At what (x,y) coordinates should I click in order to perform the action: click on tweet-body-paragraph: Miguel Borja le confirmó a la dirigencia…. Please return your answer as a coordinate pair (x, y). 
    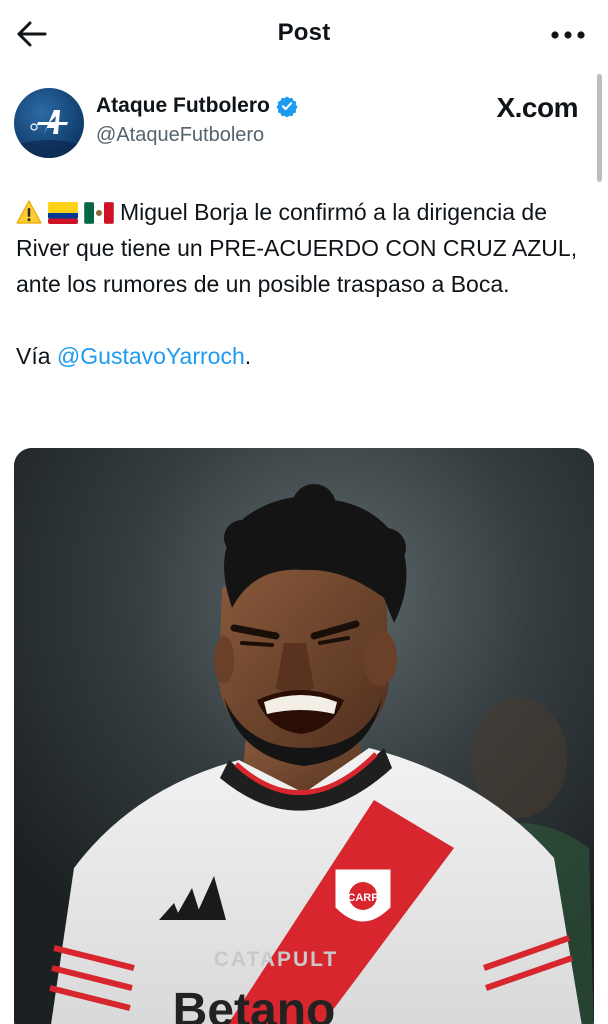
    Looking at the image, I should click on (303, 248).